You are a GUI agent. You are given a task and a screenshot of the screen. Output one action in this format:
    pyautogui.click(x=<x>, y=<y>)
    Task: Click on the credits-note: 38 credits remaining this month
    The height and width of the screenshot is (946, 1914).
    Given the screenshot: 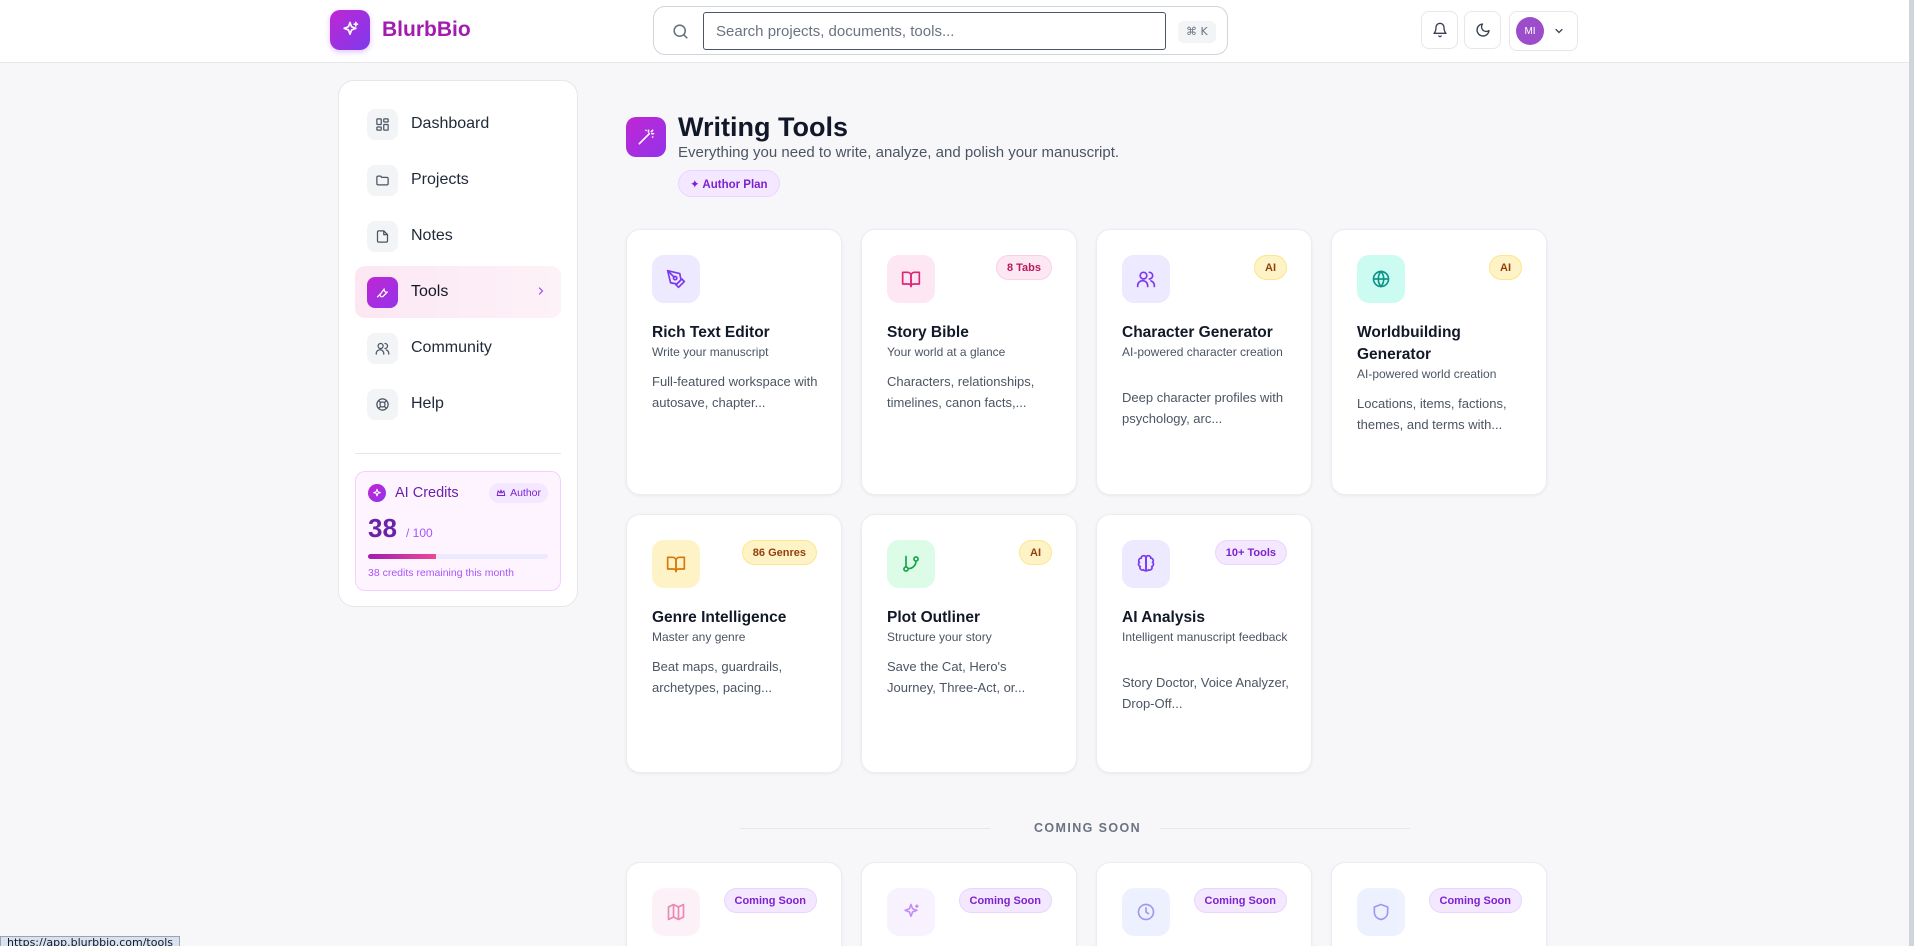 What is the action you would take?
    pyautogui.click(x=441, y=573)
    